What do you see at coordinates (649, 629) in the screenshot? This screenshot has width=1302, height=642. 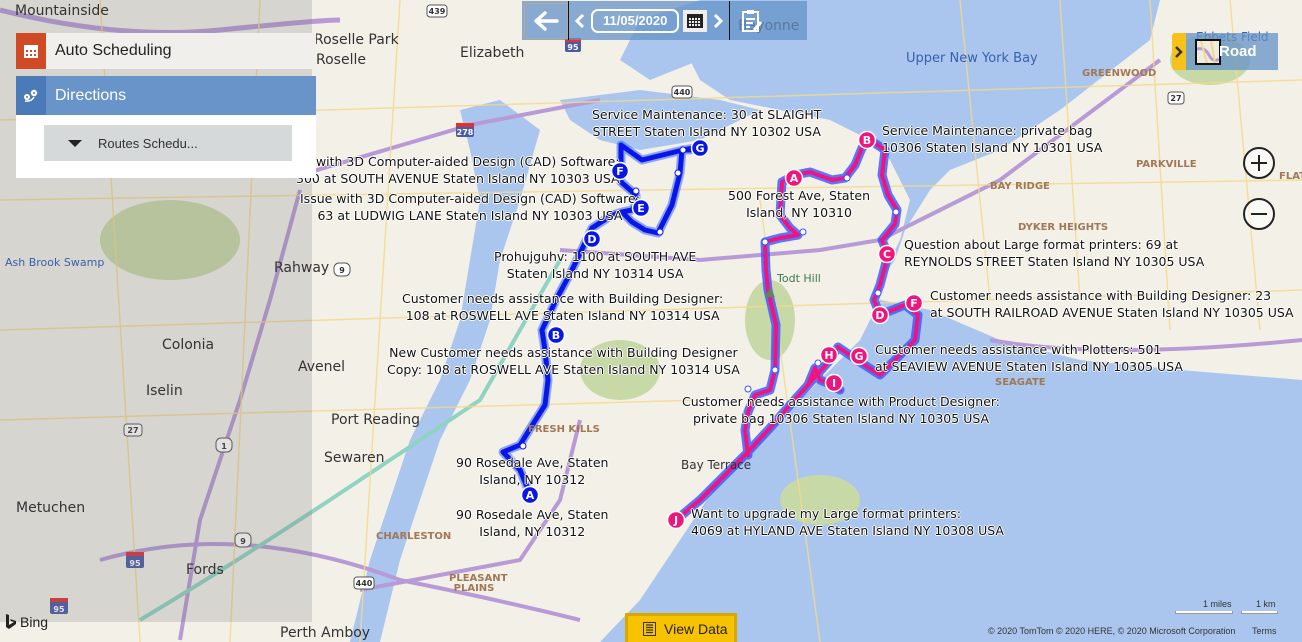 I see `list-icon` at bounding box center [649, 629].